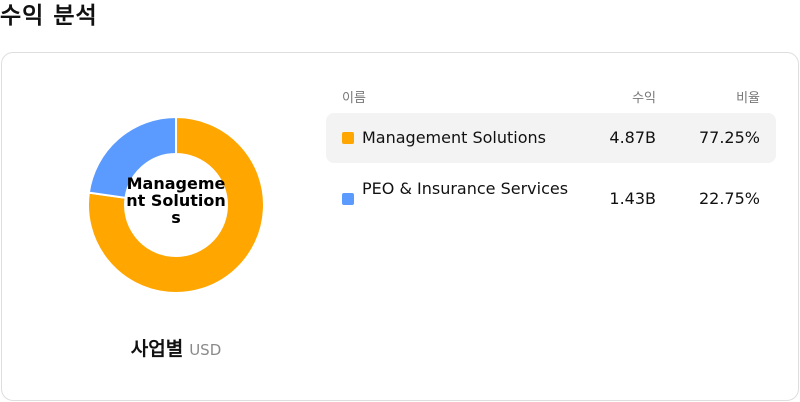 The image size is (800, 402). What do you see at coordinates (729, 137) in the screenshot?
I see `row-ratio: 77.25%` at bounding box center [729, 137].